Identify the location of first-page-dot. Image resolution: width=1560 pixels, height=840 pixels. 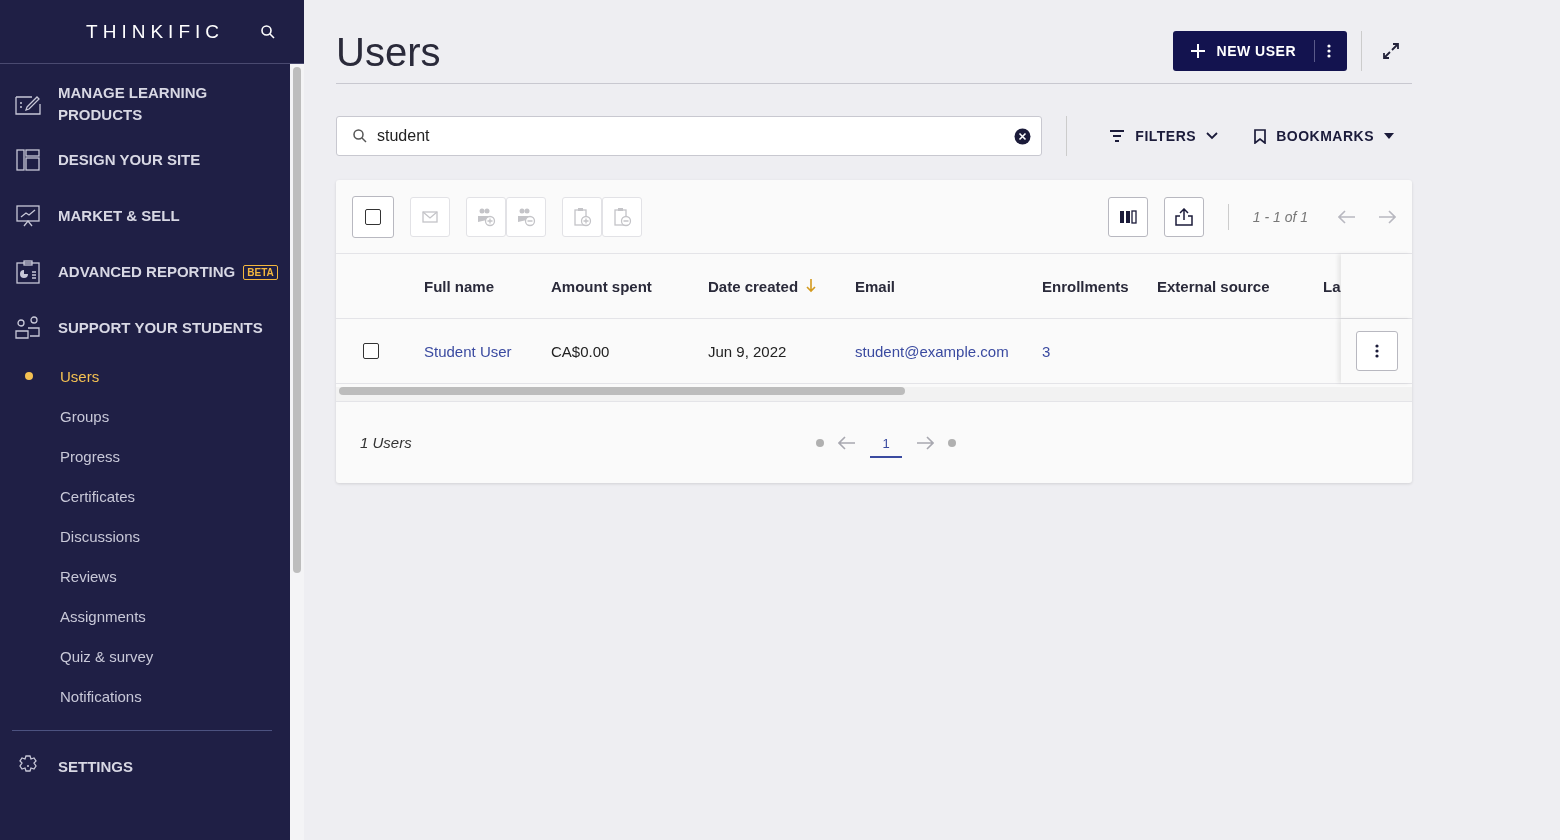
(820, 442).